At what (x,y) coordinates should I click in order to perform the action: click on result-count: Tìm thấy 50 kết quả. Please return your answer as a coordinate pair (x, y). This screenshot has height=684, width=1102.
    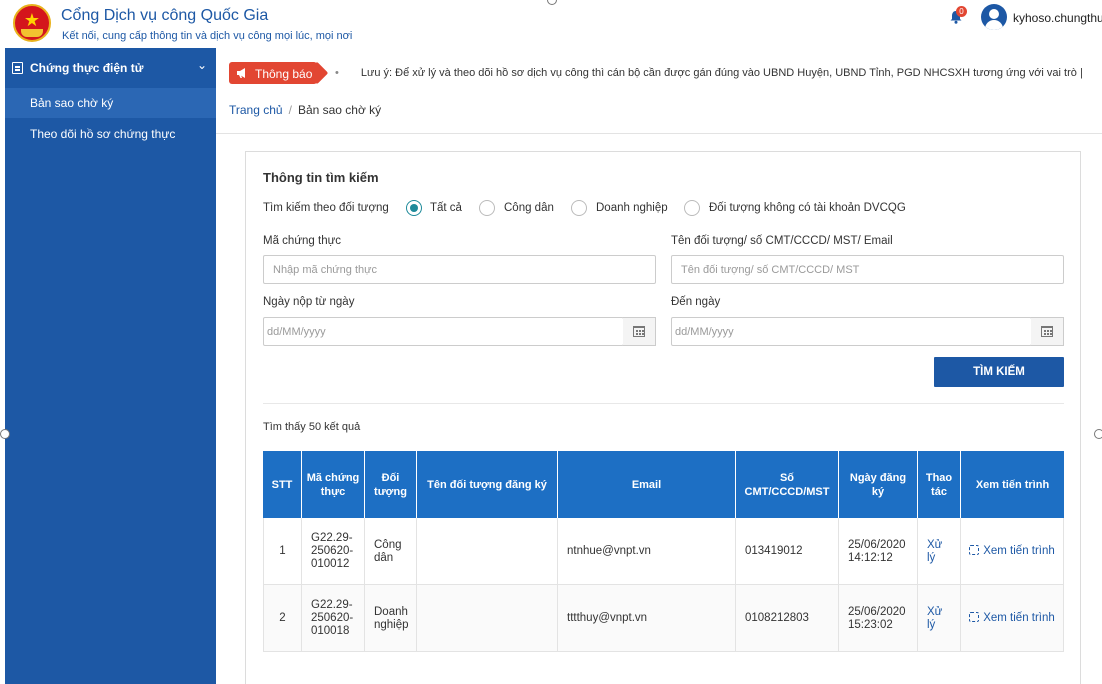
    Looking at the image, I should click on (312, 427).